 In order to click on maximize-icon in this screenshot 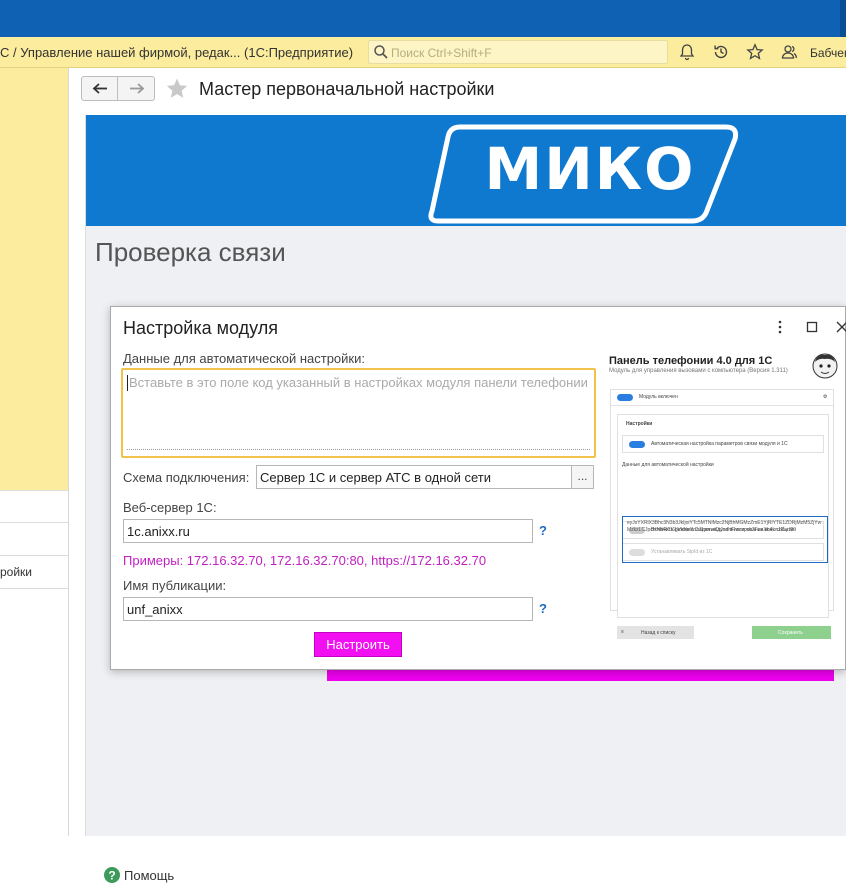, I will do `click(812, 327)`.